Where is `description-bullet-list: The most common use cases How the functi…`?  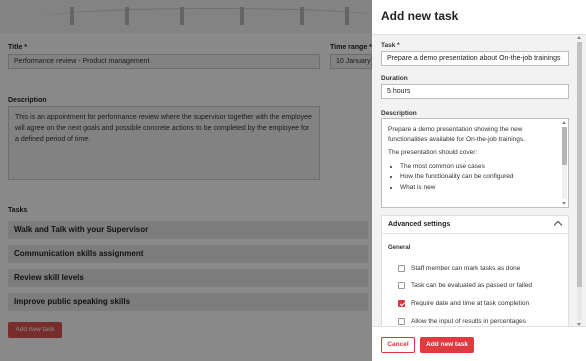 description-bullet-list: The most common use cases How the functi… is located at coordinates (473, 177).